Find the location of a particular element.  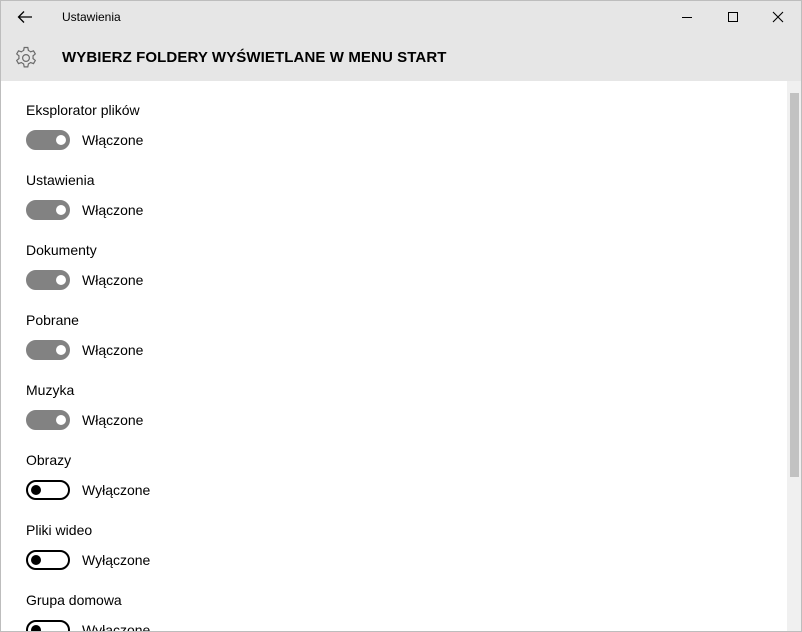

setting-label: Obrazy is located at coordinates (49, 460).